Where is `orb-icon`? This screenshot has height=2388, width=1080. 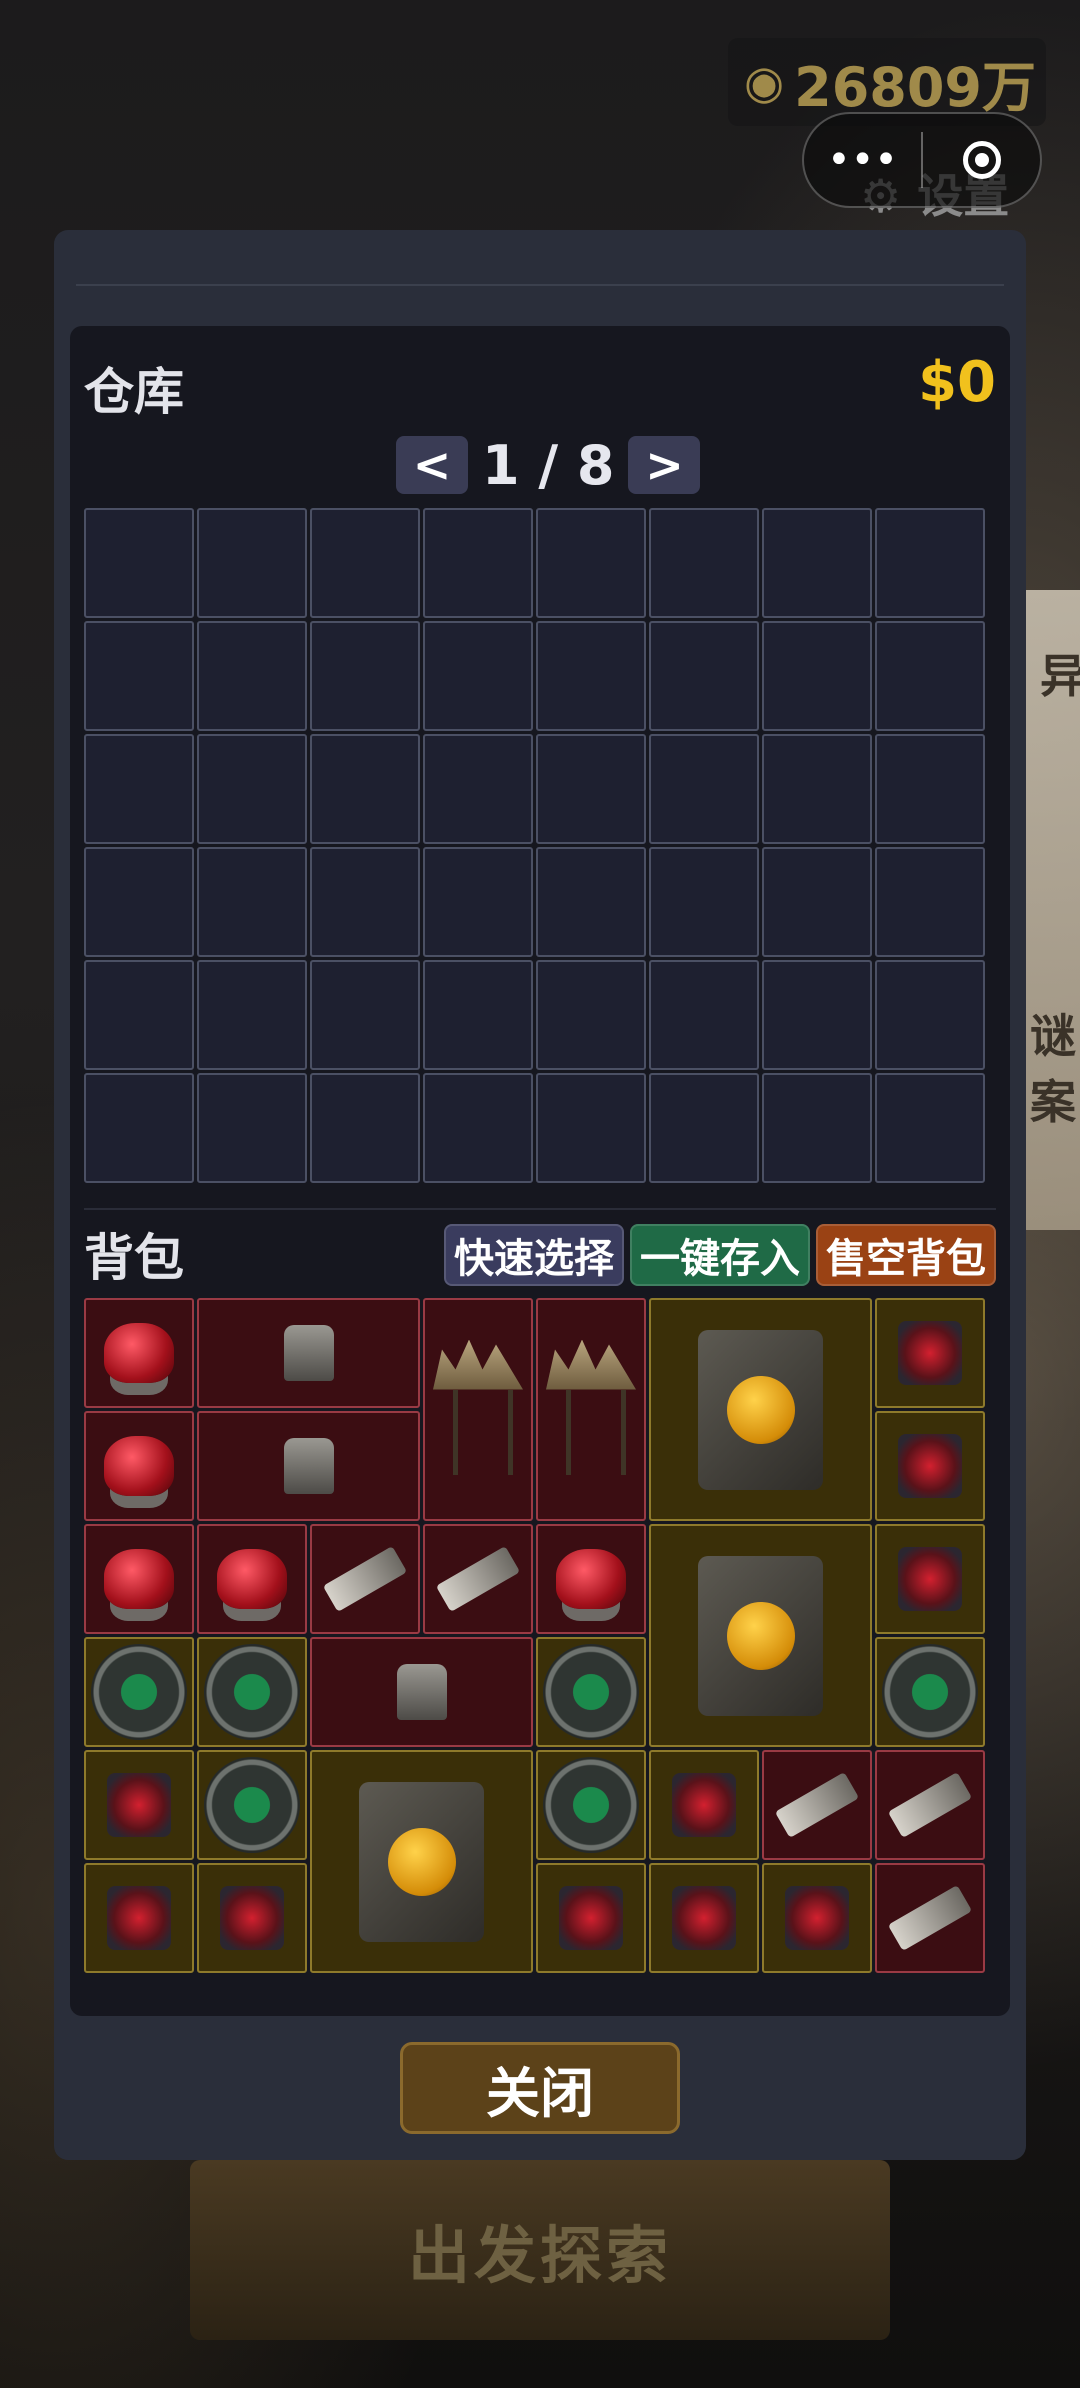
orb-icon is located at coordinates (591, 1692).